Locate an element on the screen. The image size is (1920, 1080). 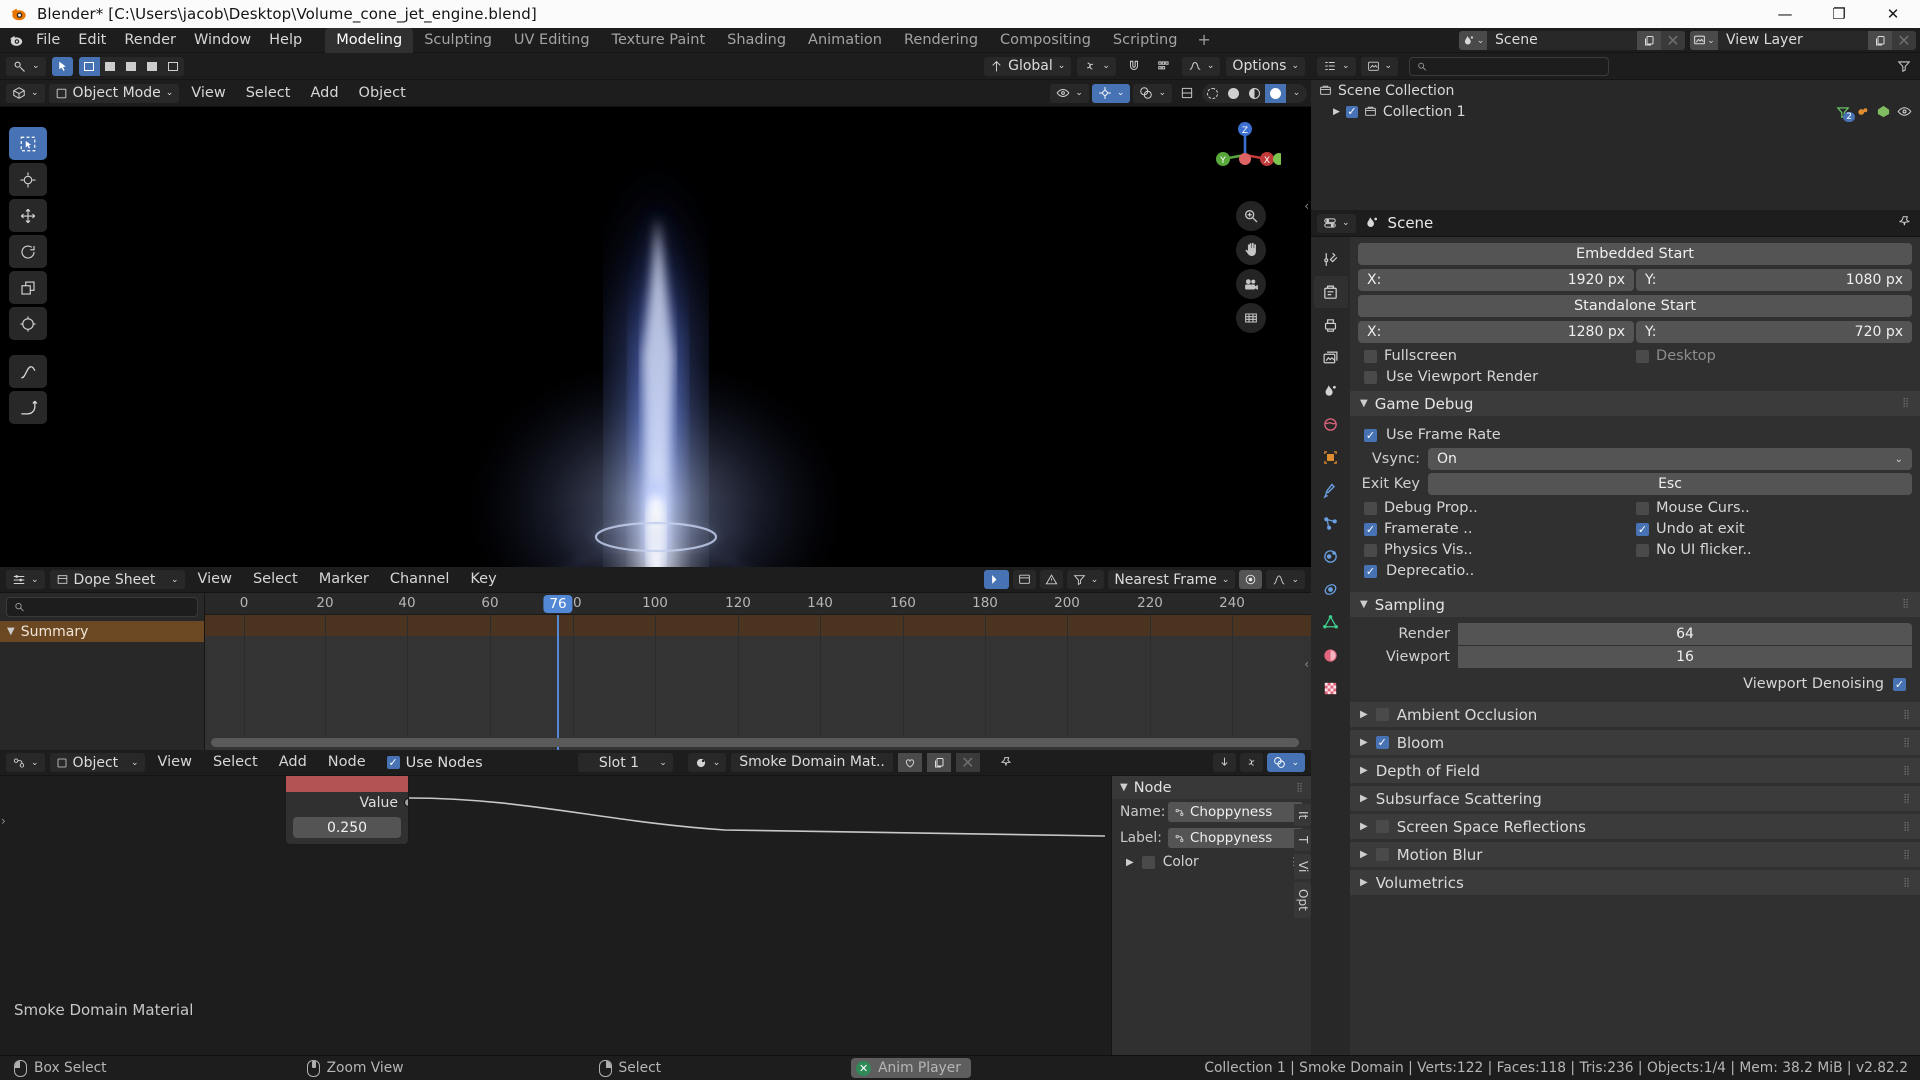
tab-view-layer is located at coordinates (1331, 358).